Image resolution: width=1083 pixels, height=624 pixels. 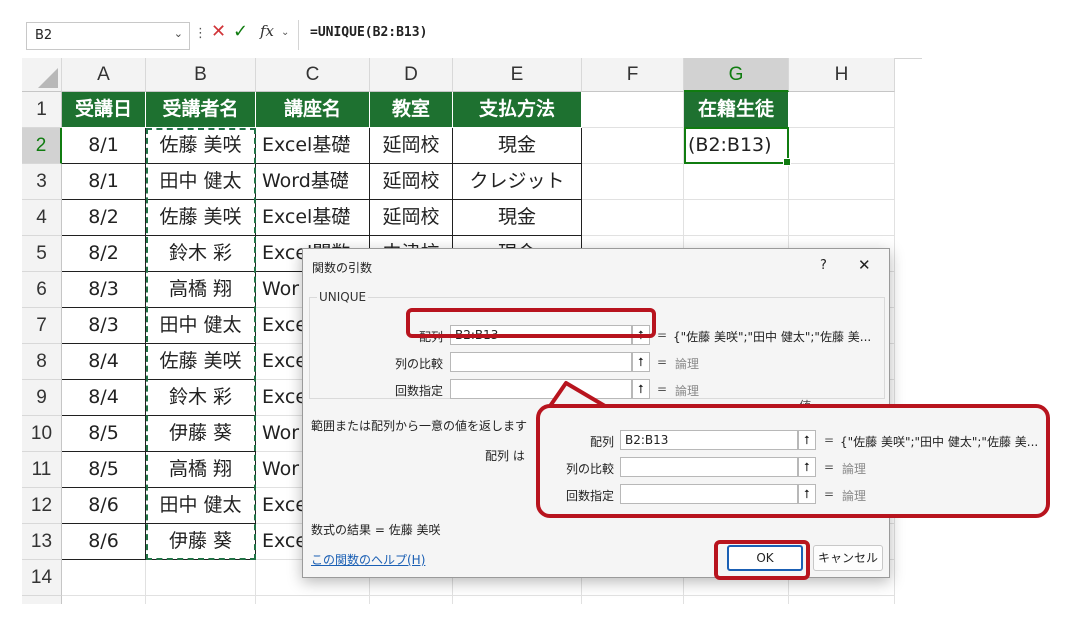 I want to click on select-all-corner, so click(x=42, y=75).